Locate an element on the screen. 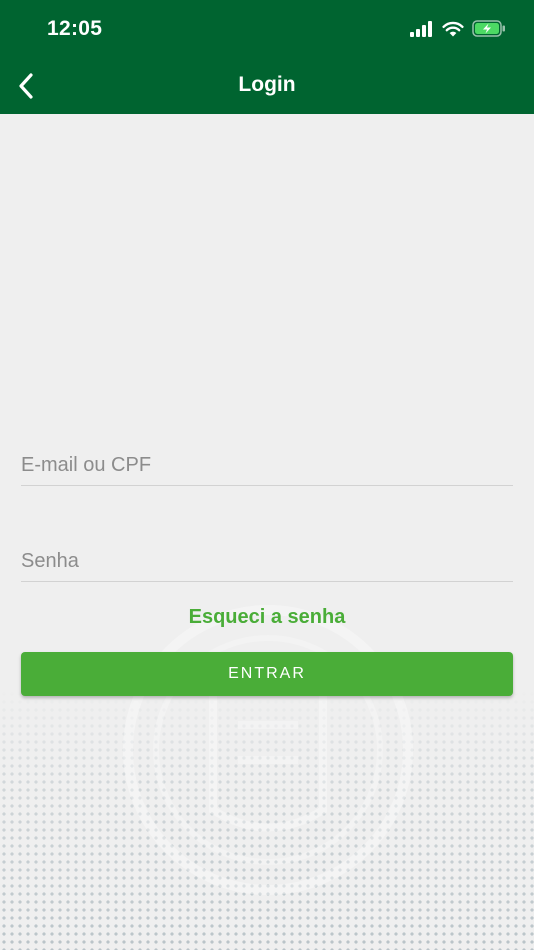 The width and height of the screenshot is (534, 950). email-field is located at coordinates (267, 462).